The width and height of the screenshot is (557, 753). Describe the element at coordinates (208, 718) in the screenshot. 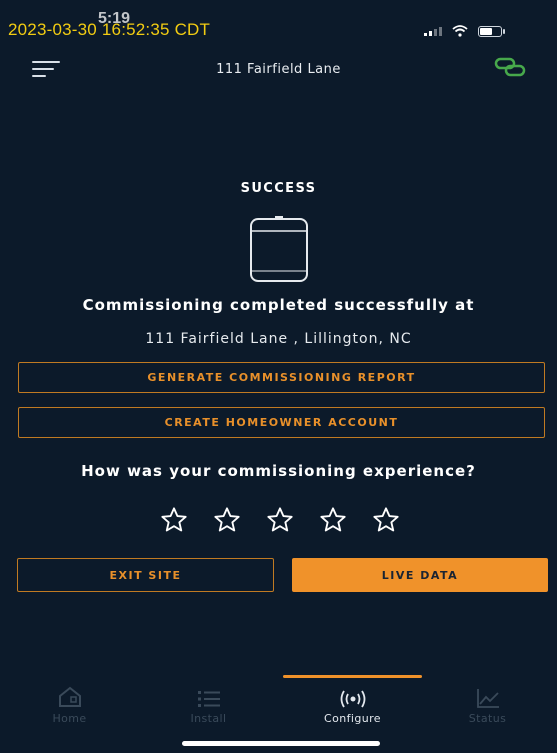

I see `tab-label: Install` at that location.